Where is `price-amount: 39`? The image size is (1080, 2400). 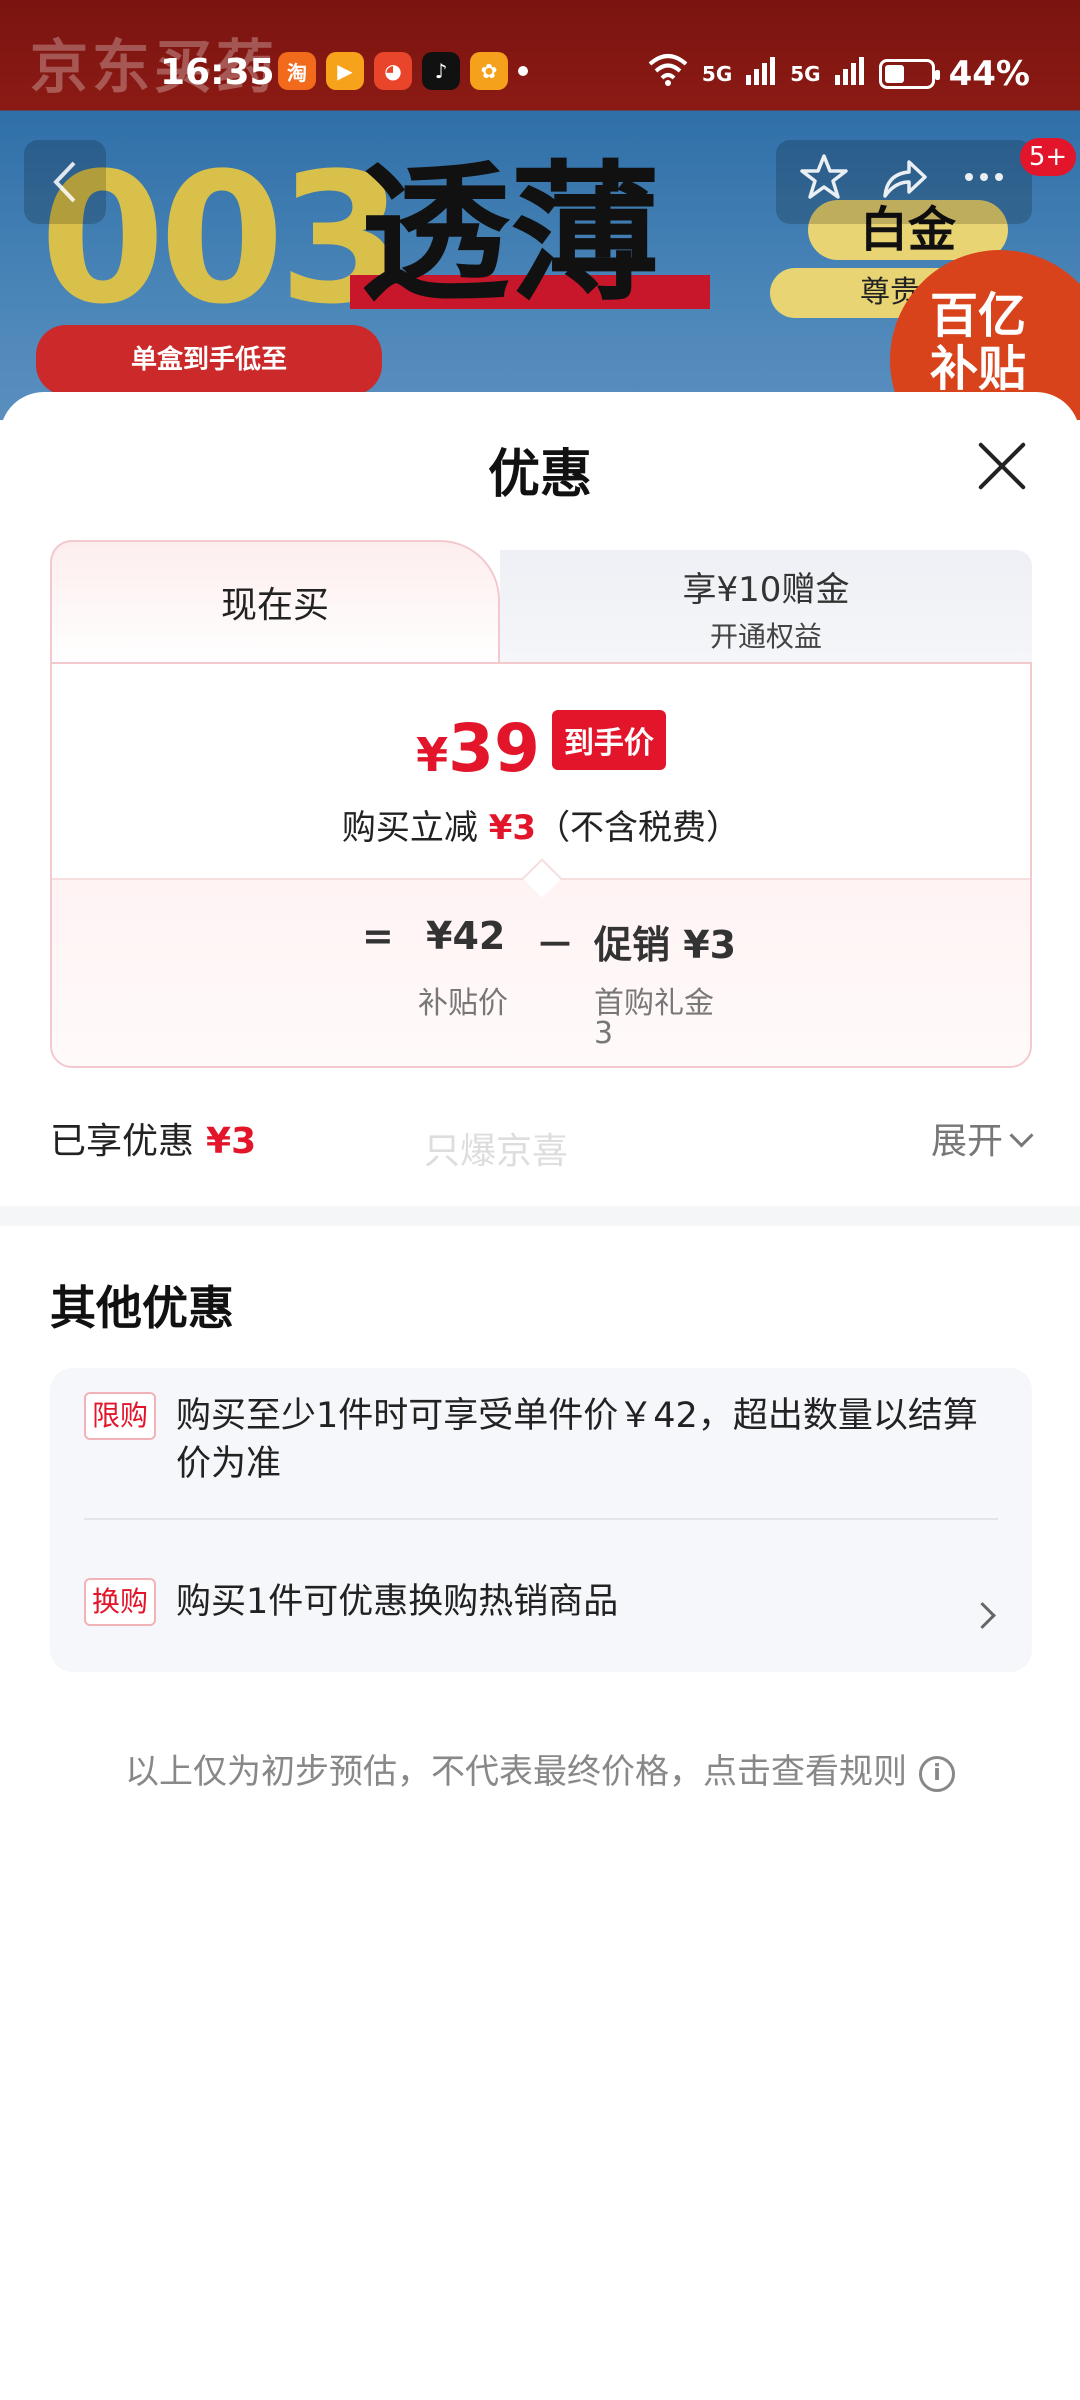
price-amount: 39 is located at coordinates (494, 748).